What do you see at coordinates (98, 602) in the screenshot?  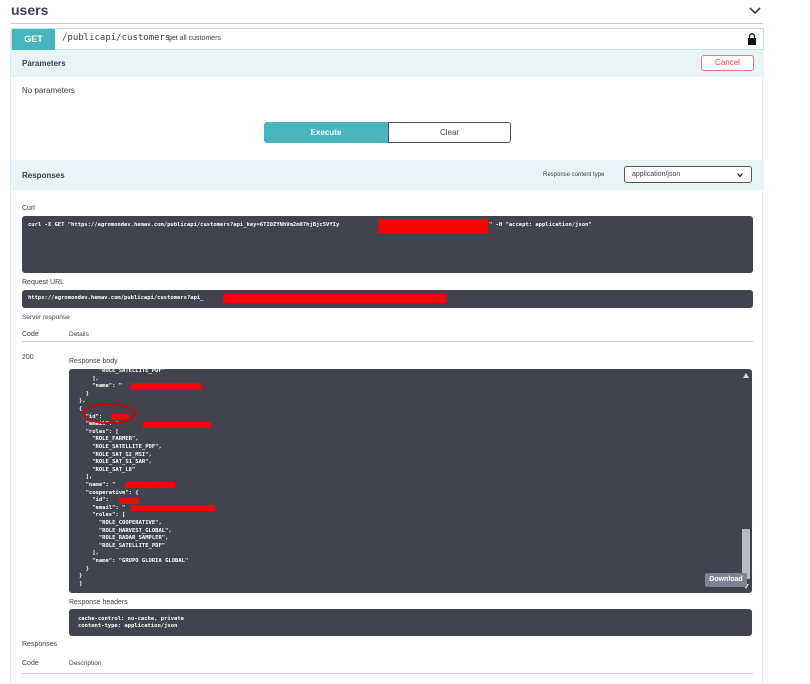 I see `response-headers-label: Response headers` at bounding box center [98, 602].